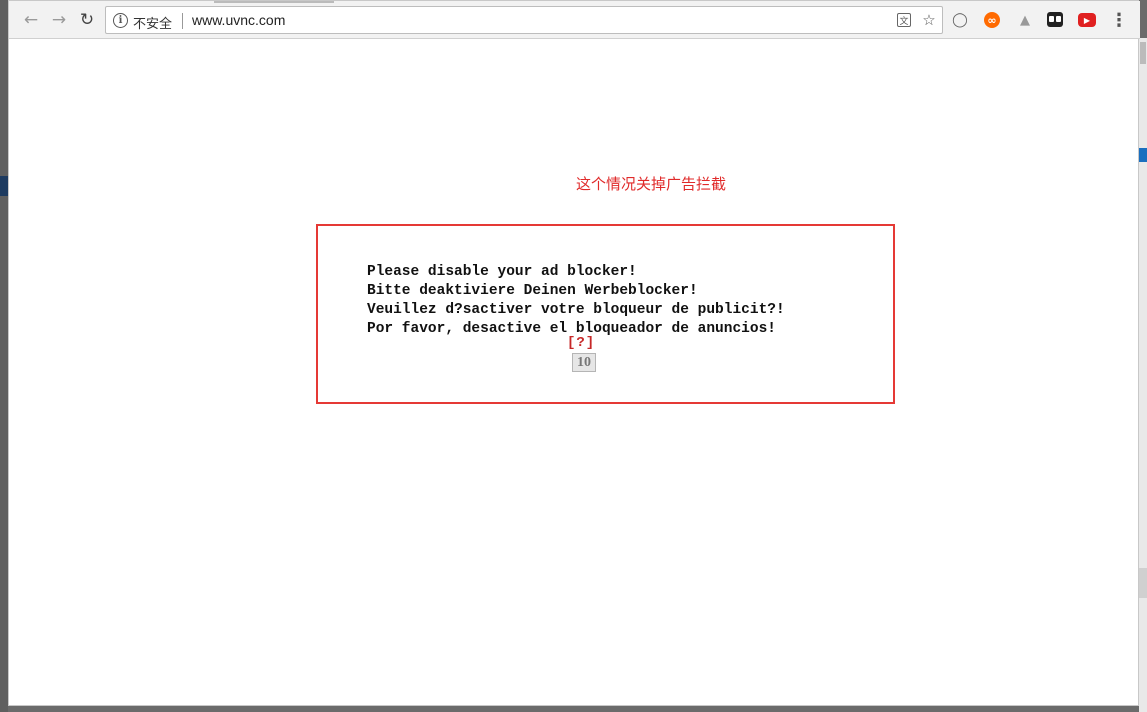  I want to click on forward-arrow-icon: →, so click(59, 20).